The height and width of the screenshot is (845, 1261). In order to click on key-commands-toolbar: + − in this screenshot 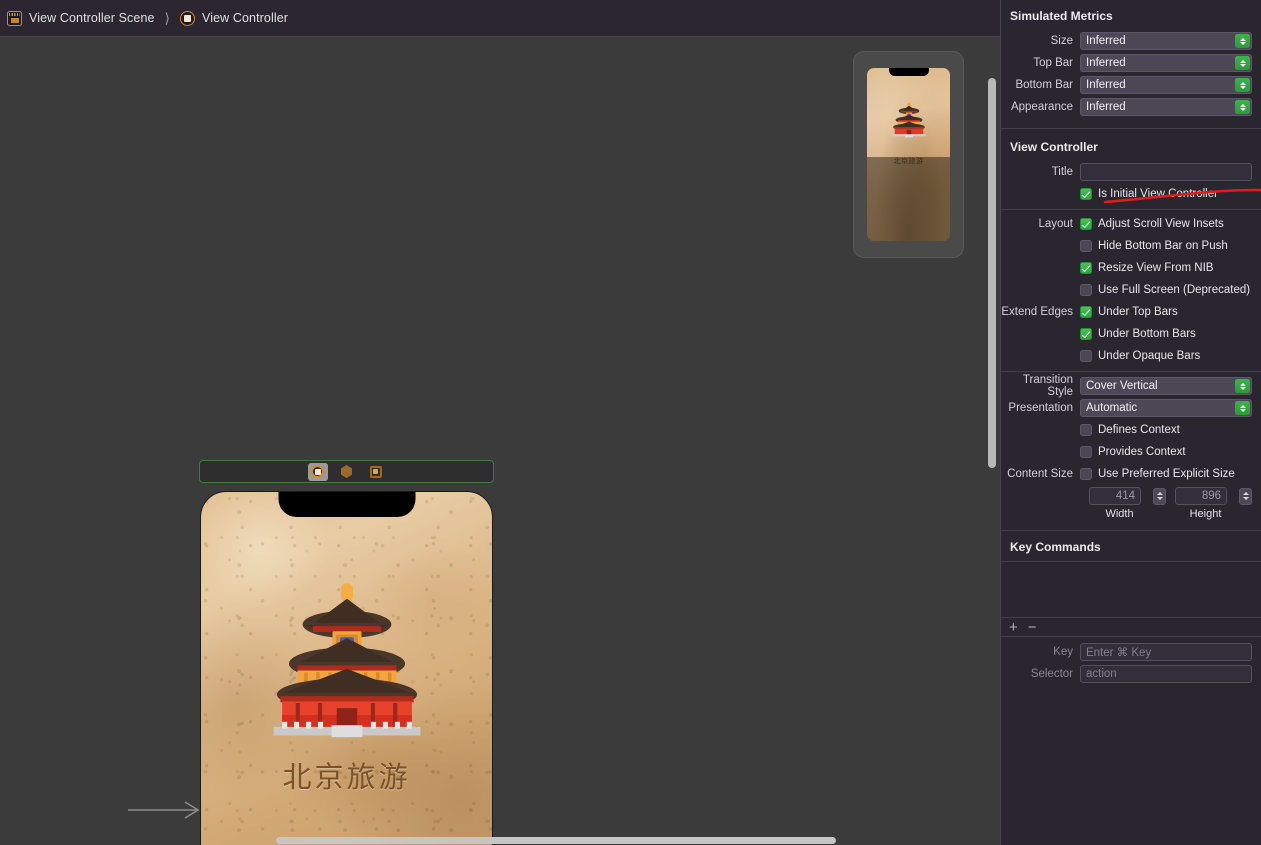, I will do `click(1131, 627)`.